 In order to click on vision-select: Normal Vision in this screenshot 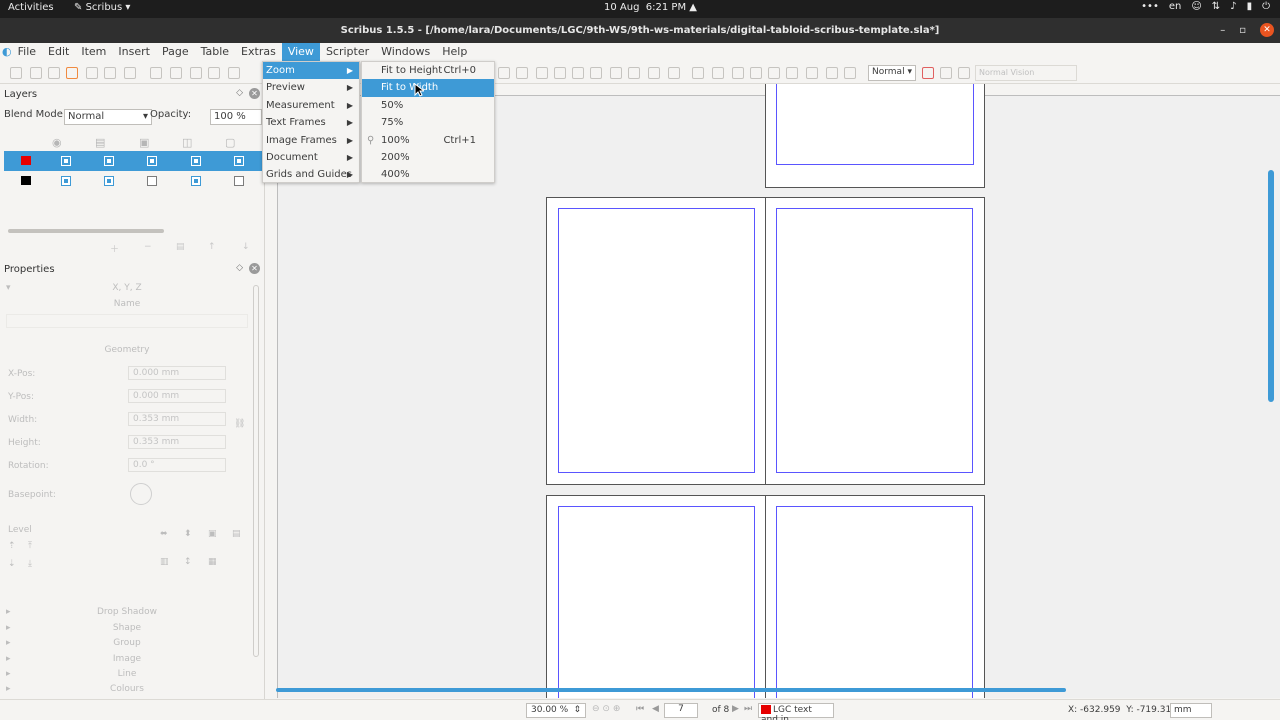, I will do `click(1026, 73)`.